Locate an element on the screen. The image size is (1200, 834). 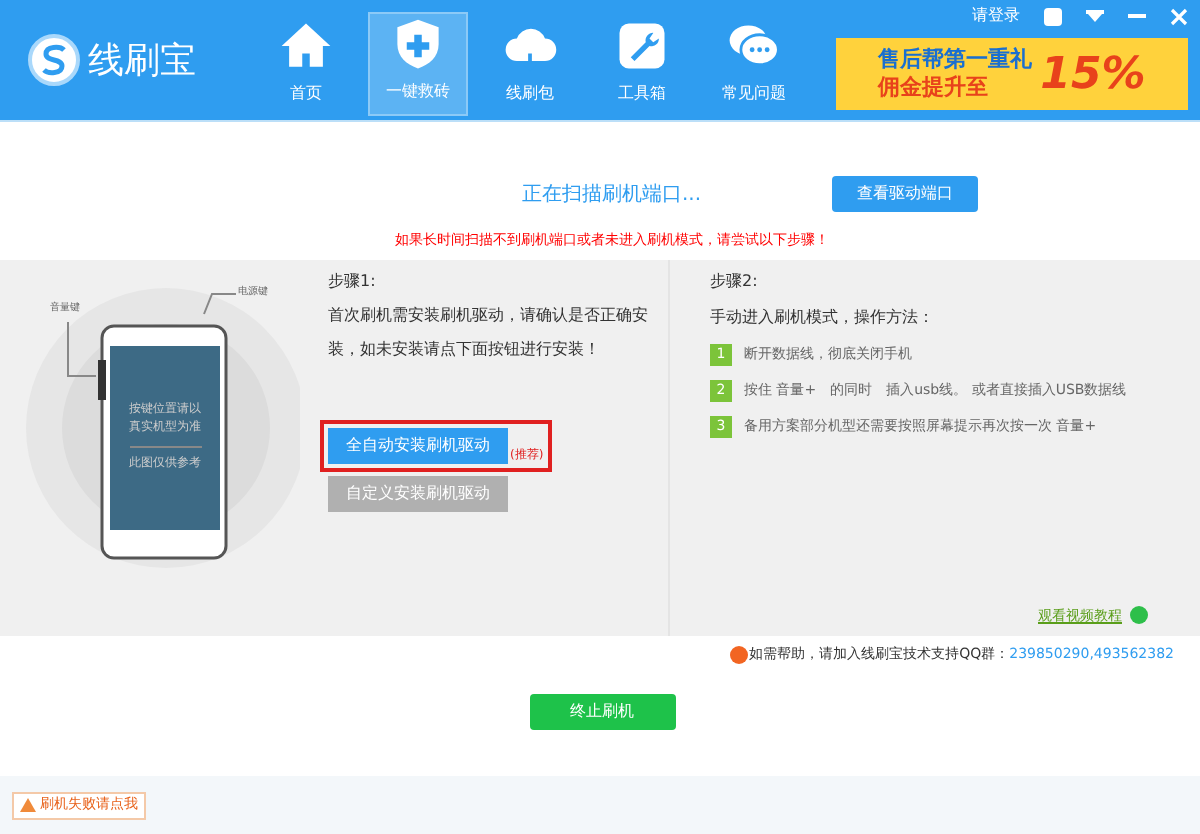
step-title: 步骤2: is located at coordinates (735, 282).